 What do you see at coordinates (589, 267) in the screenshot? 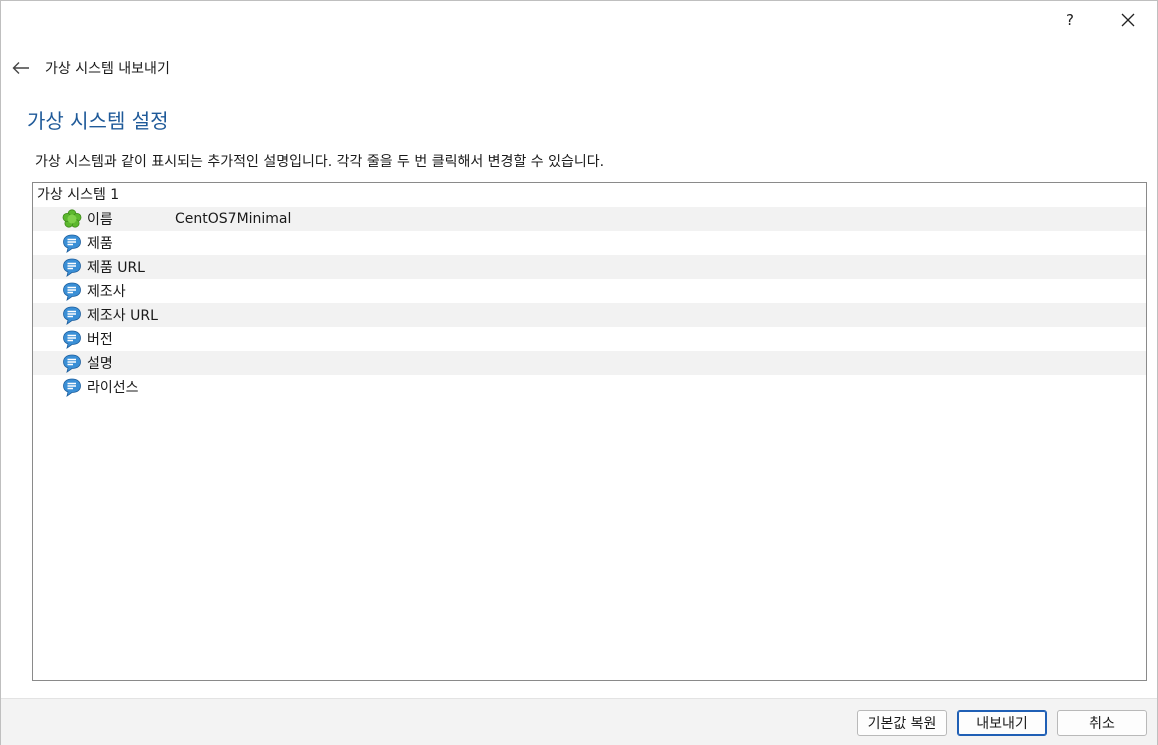
I see `tree-row-product-url: 제품 URL` at bounding box center [589, 267].